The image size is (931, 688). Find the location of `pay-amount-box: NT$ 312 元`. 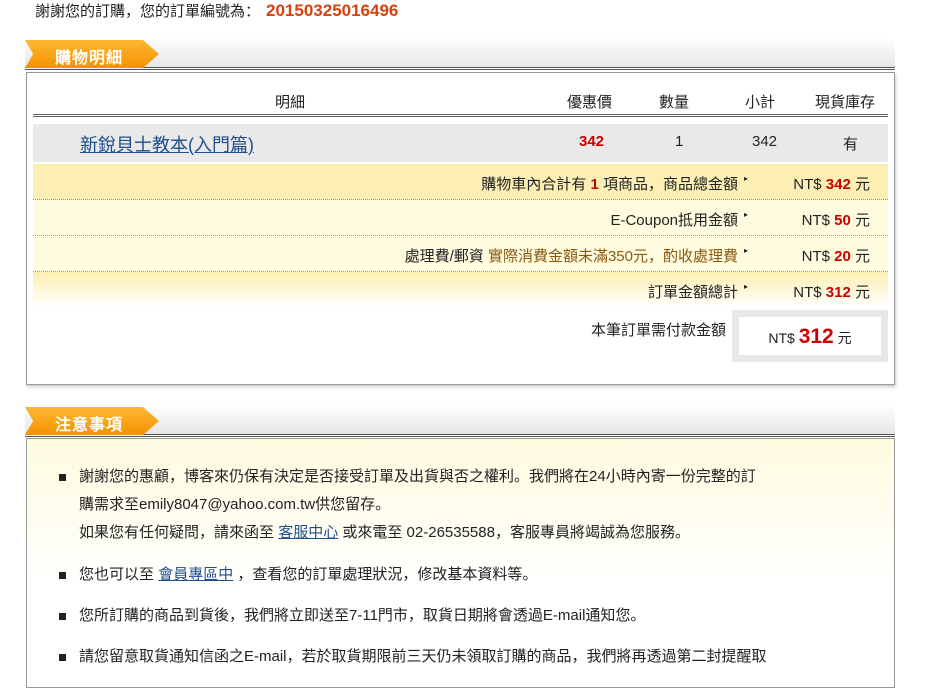

pay-amount-box: NT$ 312 元 is located at coordinates (810, 336).